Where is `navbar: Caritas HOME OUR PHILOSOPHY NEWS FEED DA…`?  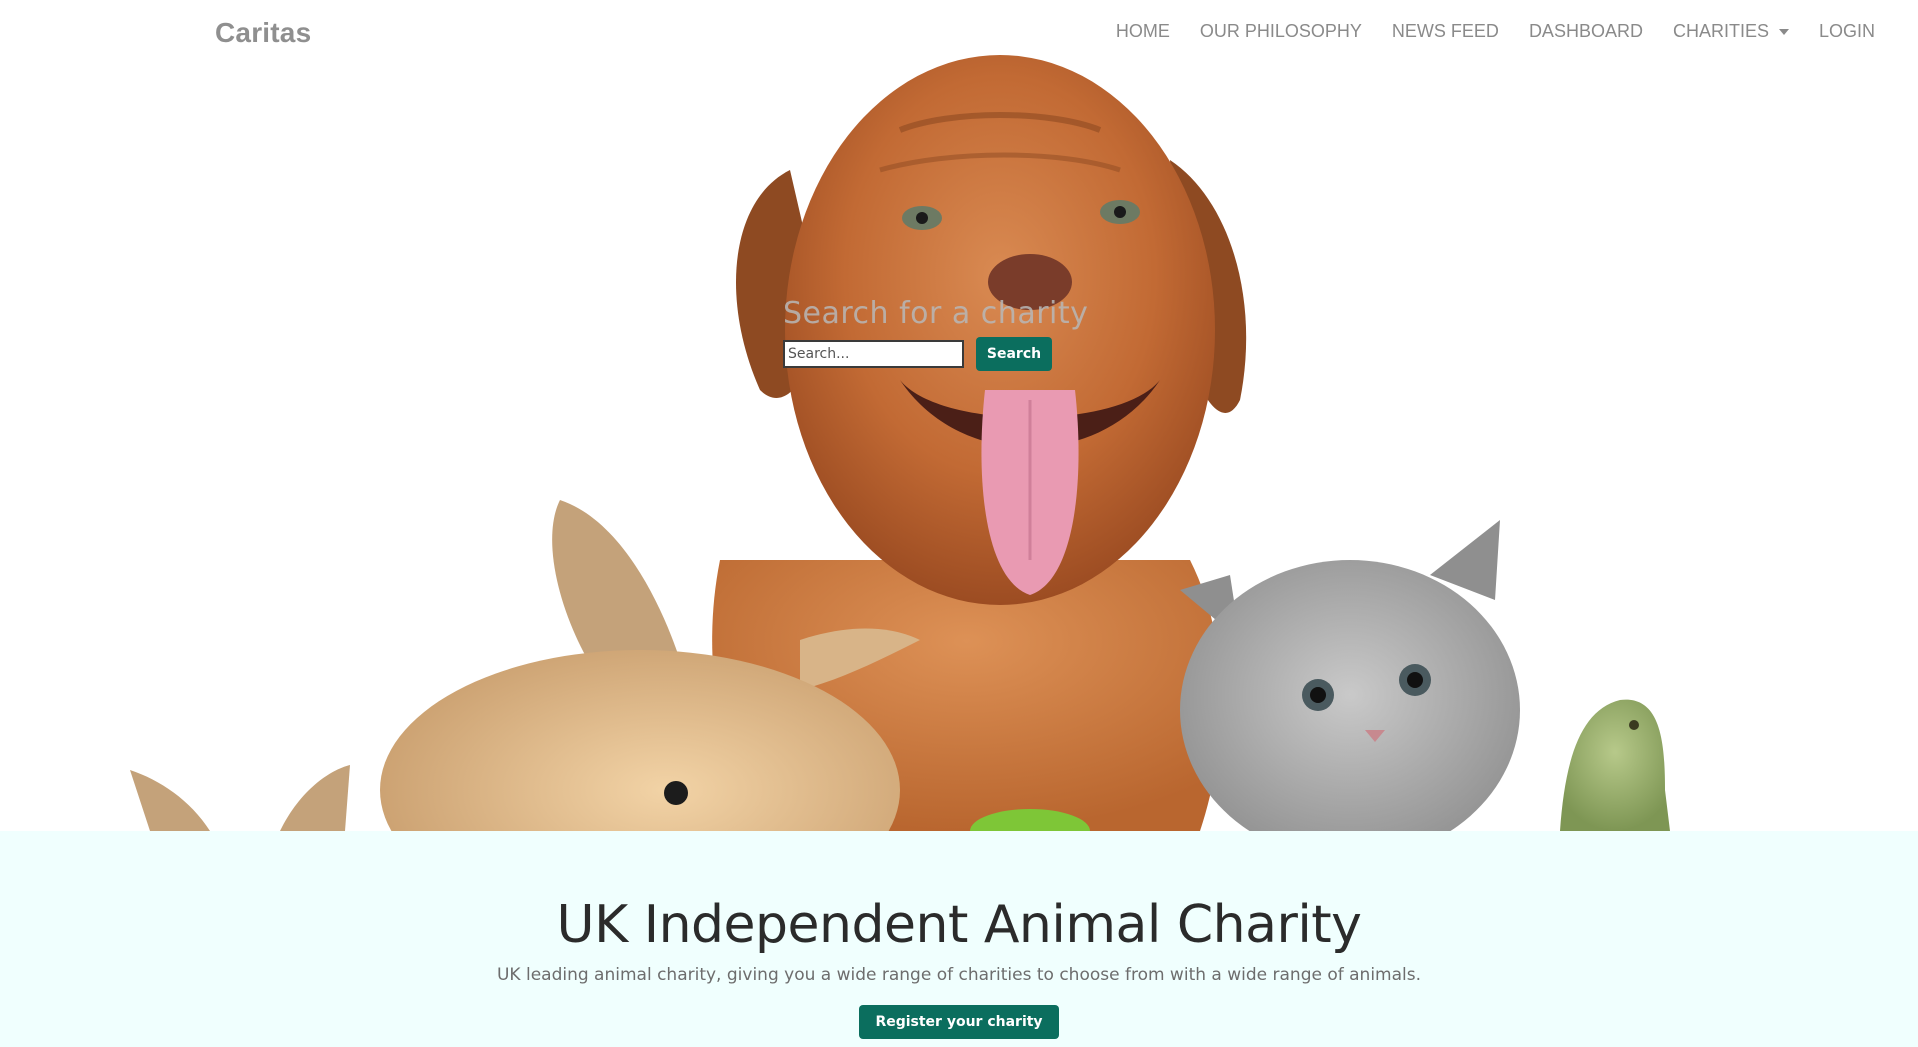
navbar: Caritas HOME OUR PHILOSOPHY NEWS FEED DA… is located at coordinates (959, 33).